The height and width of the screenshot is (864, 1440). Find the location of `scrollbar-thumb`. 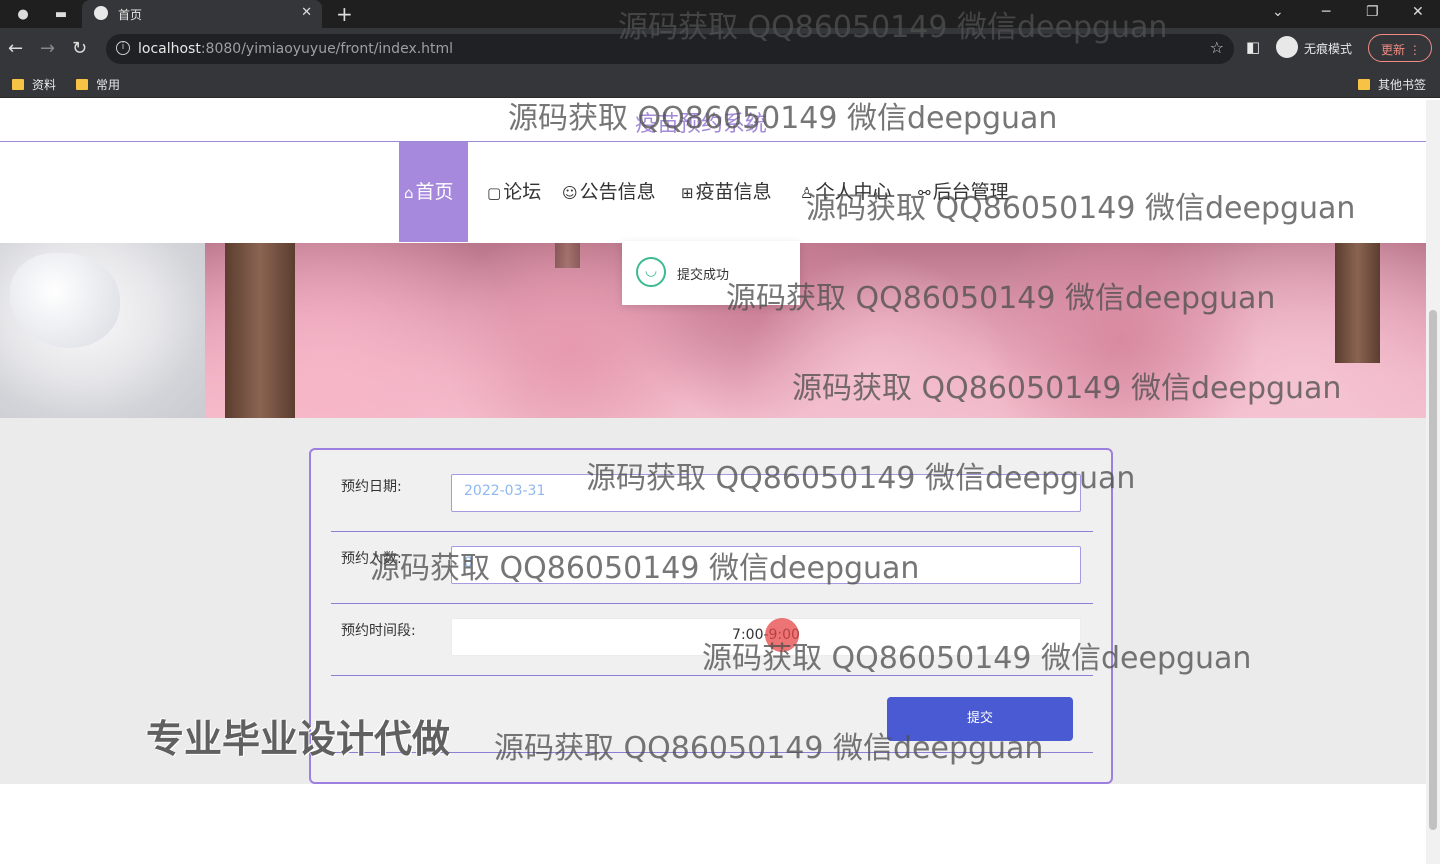

scrollbar-thumb is located at coordinates (1433, 570).